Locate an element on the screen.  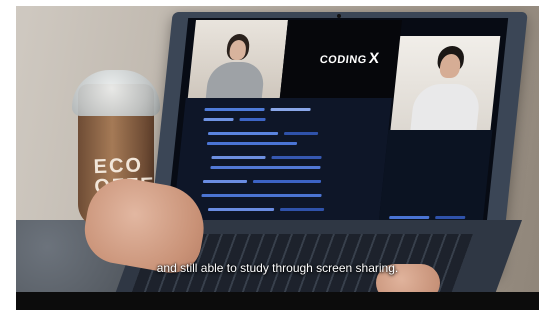
brand-x-mark: X is located at coordinates (374, 58).